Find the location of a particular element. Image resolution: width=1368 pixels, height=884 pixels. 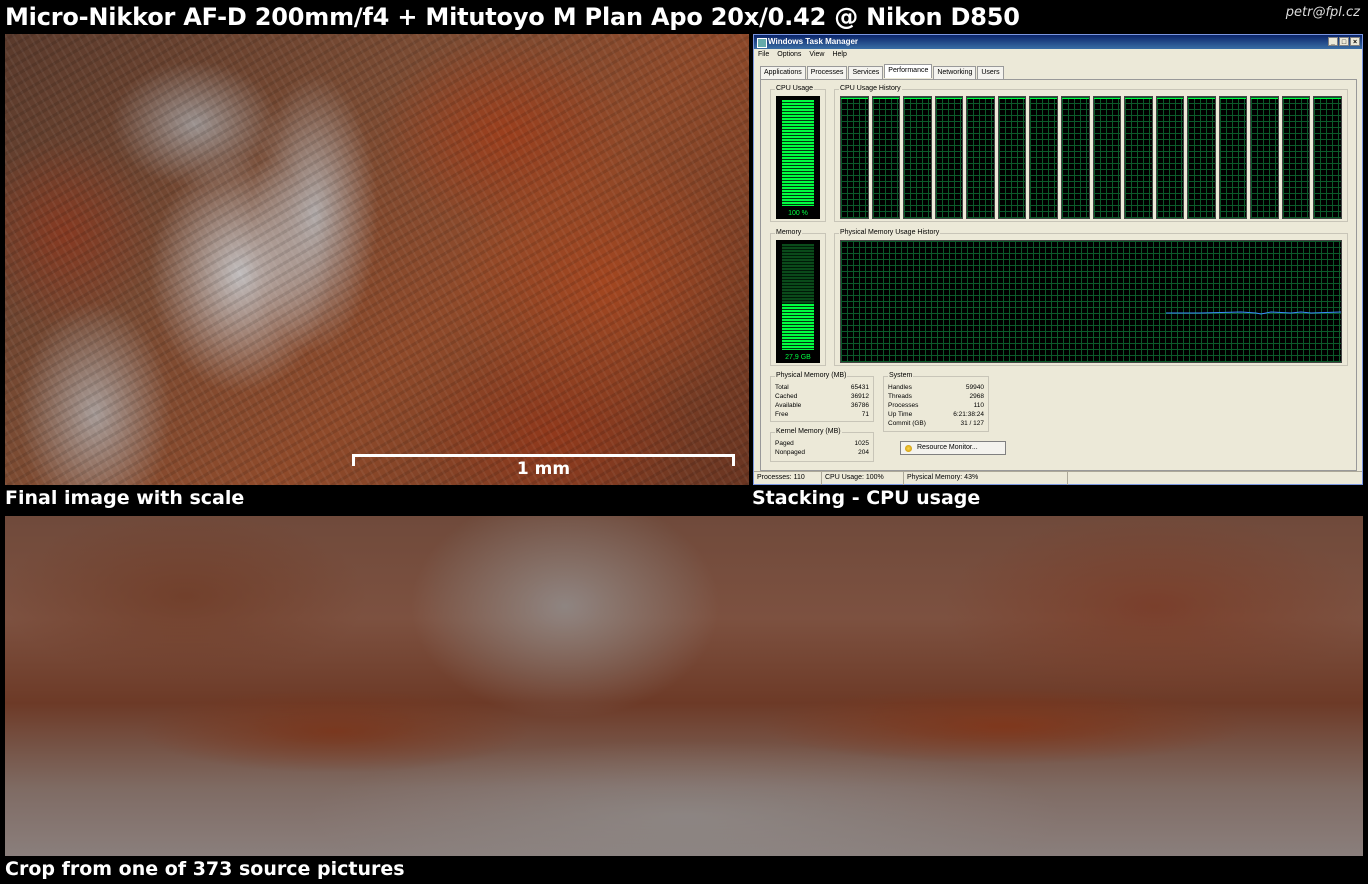

status-processes: Processes: 110 is located at coordinates (788, 478).